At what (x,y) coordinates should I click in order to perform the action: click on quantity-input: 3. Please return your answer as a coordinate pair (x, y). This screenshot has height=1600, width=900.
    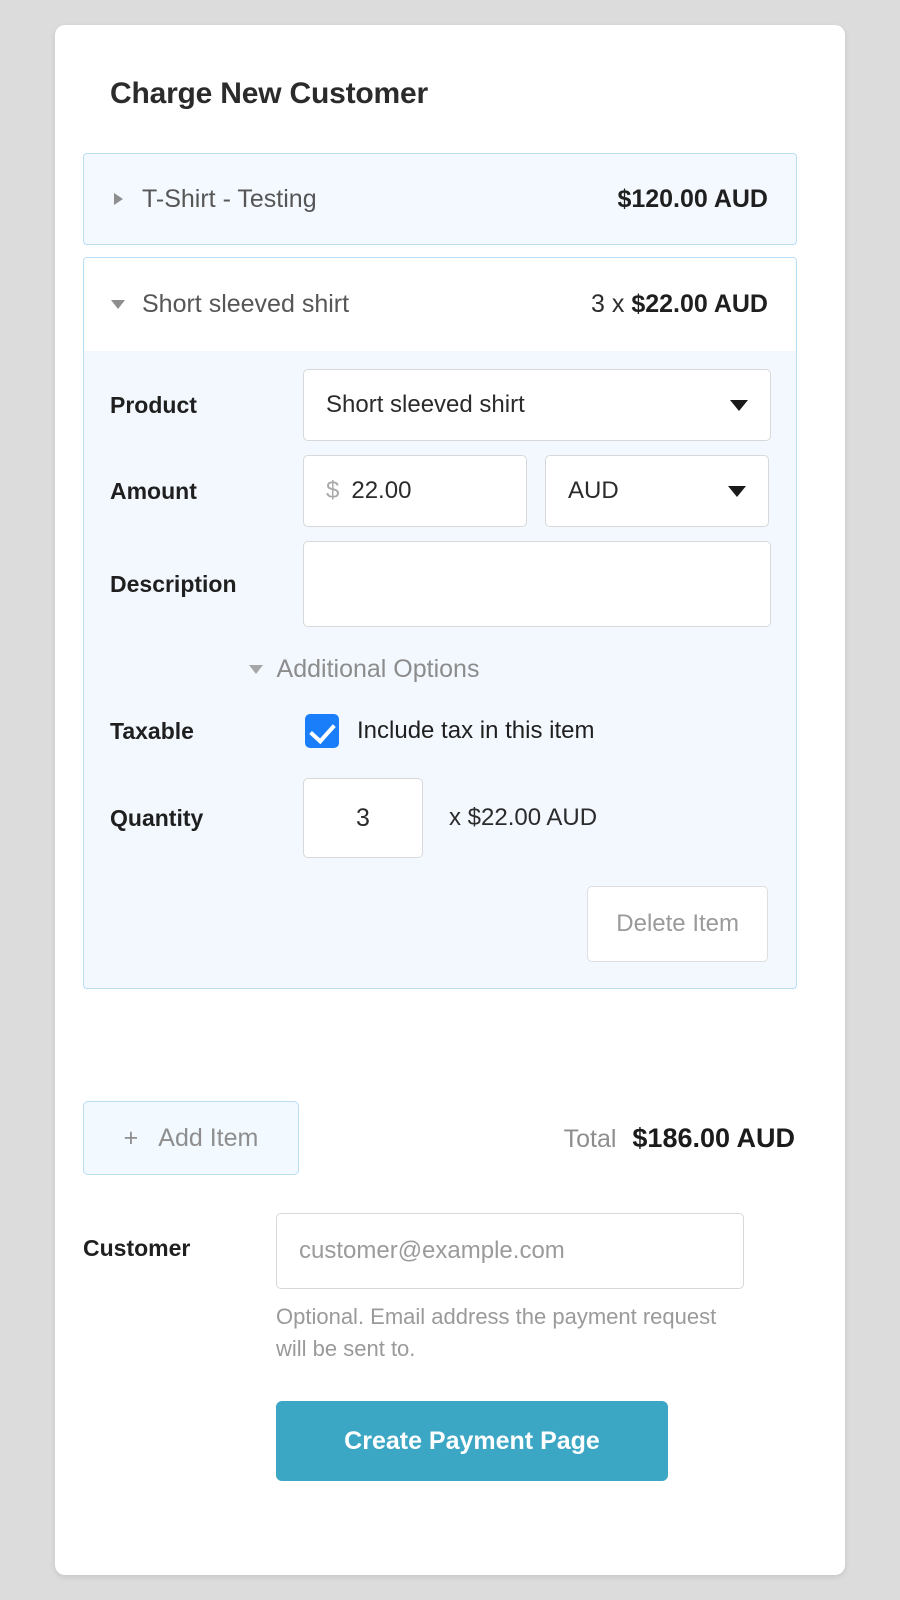
    Looking at the image, I should click on (363, 818).